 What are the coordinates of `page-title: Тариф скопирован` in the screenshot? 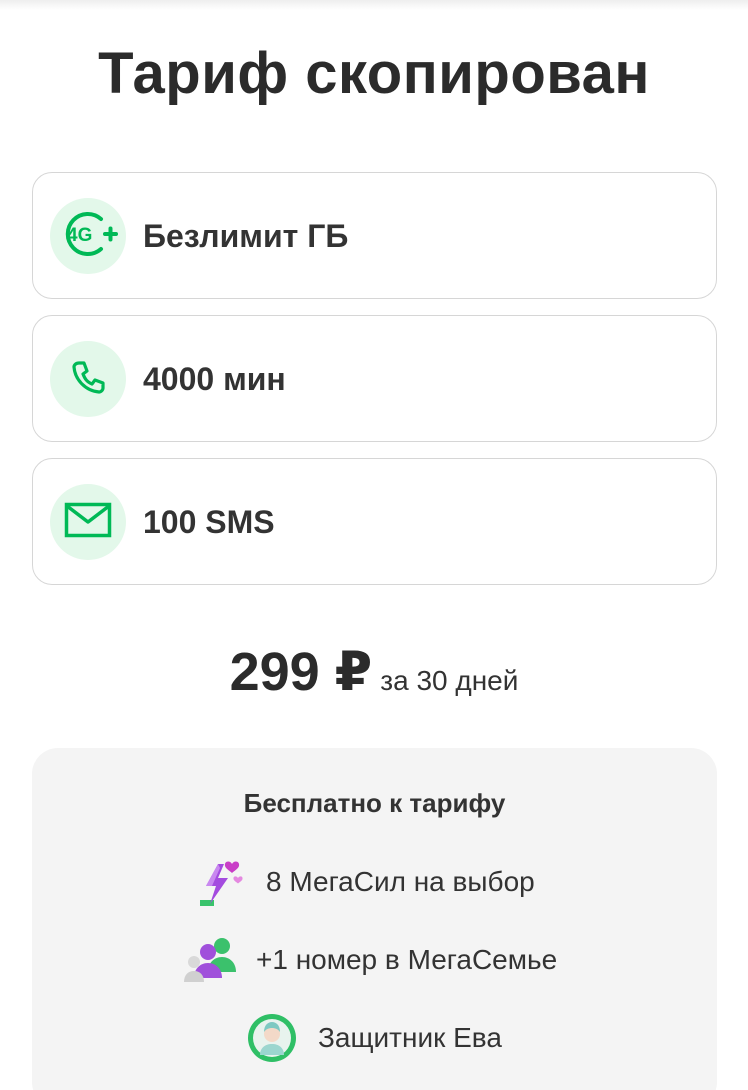 It's located at (374, 73).